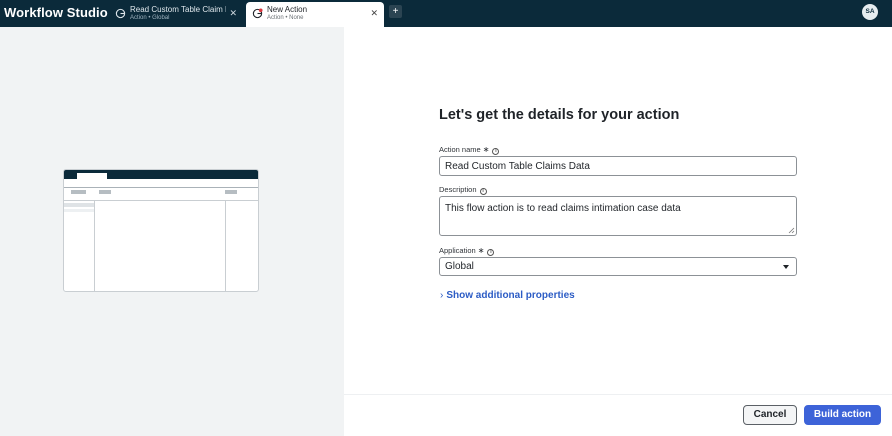  What do you see at coordinates (791, 230) in the screenshot?
I see `resize-handle-icon` at bounding box center [791, 230].